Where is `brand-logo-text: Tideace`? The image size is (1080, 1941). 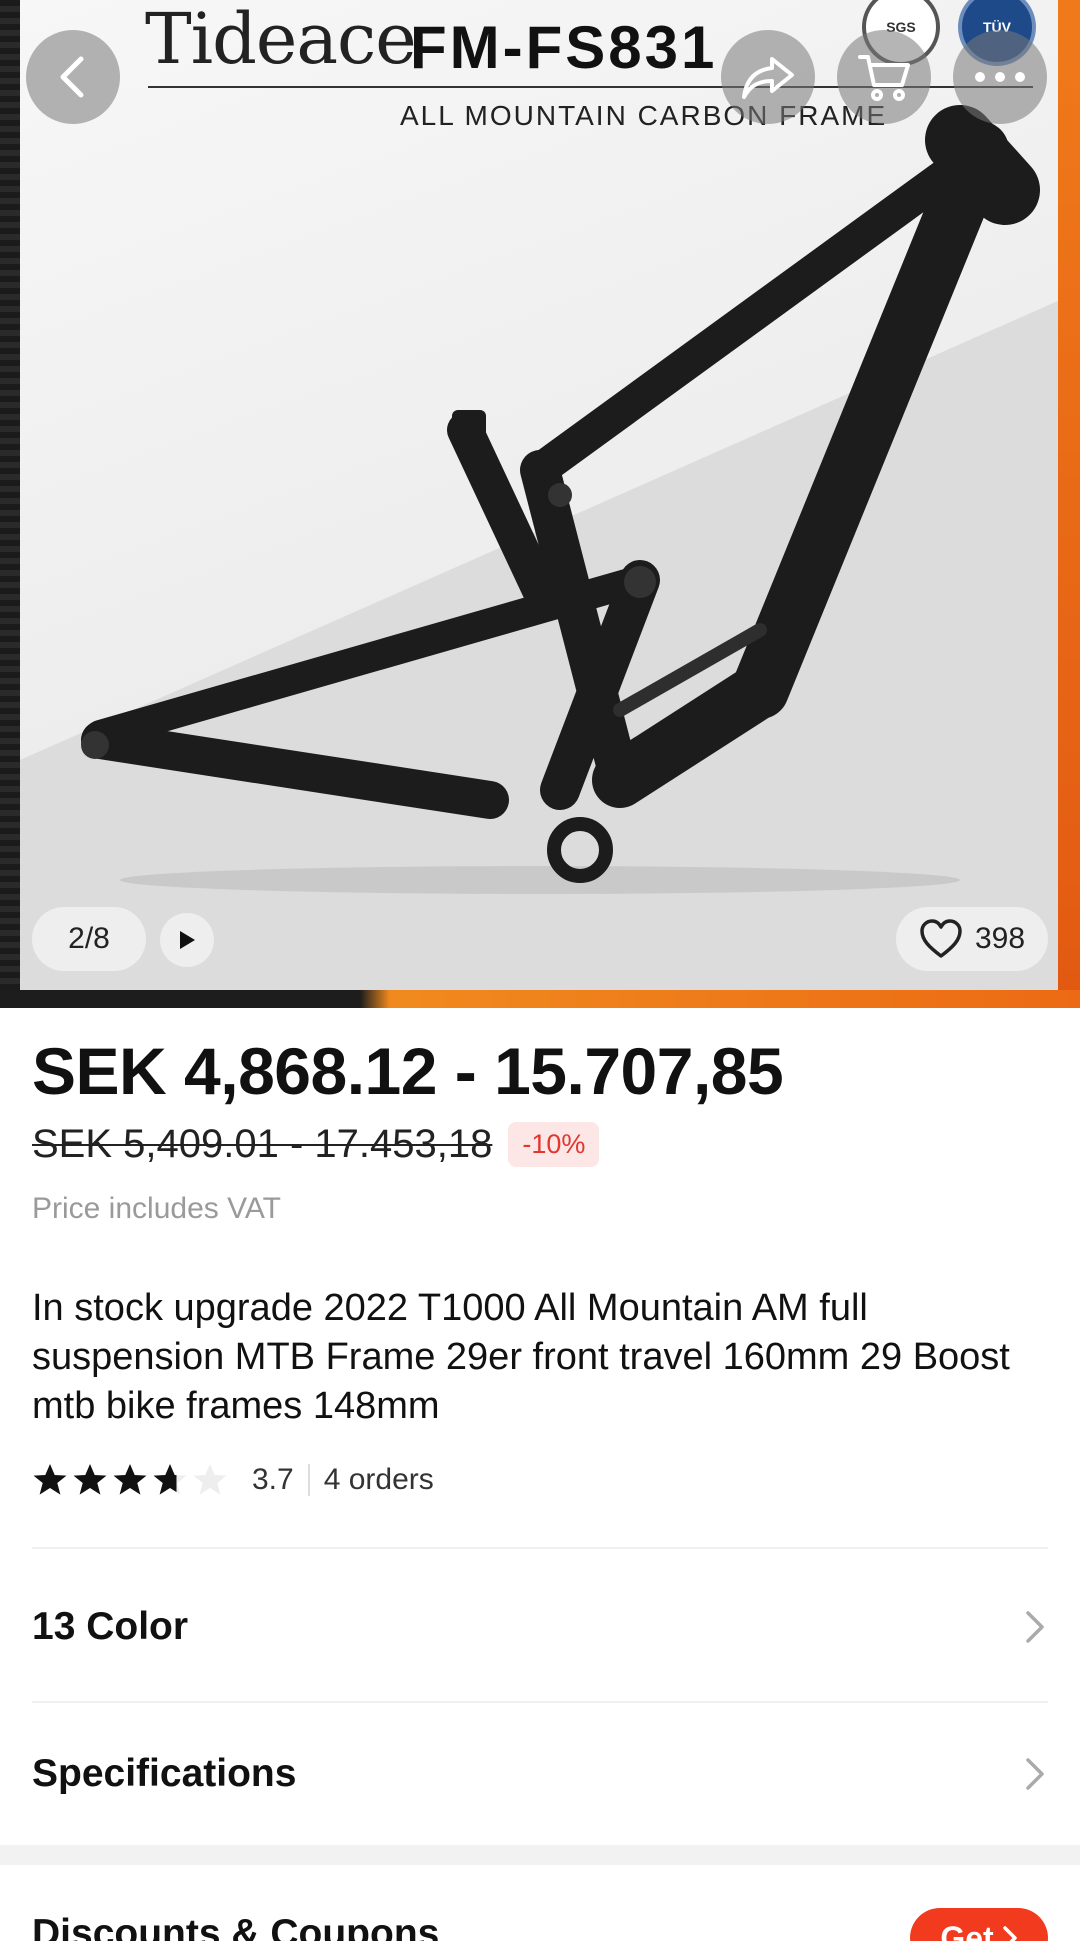 brand-logo-text: Tideace is located at coordinates (281, 40).